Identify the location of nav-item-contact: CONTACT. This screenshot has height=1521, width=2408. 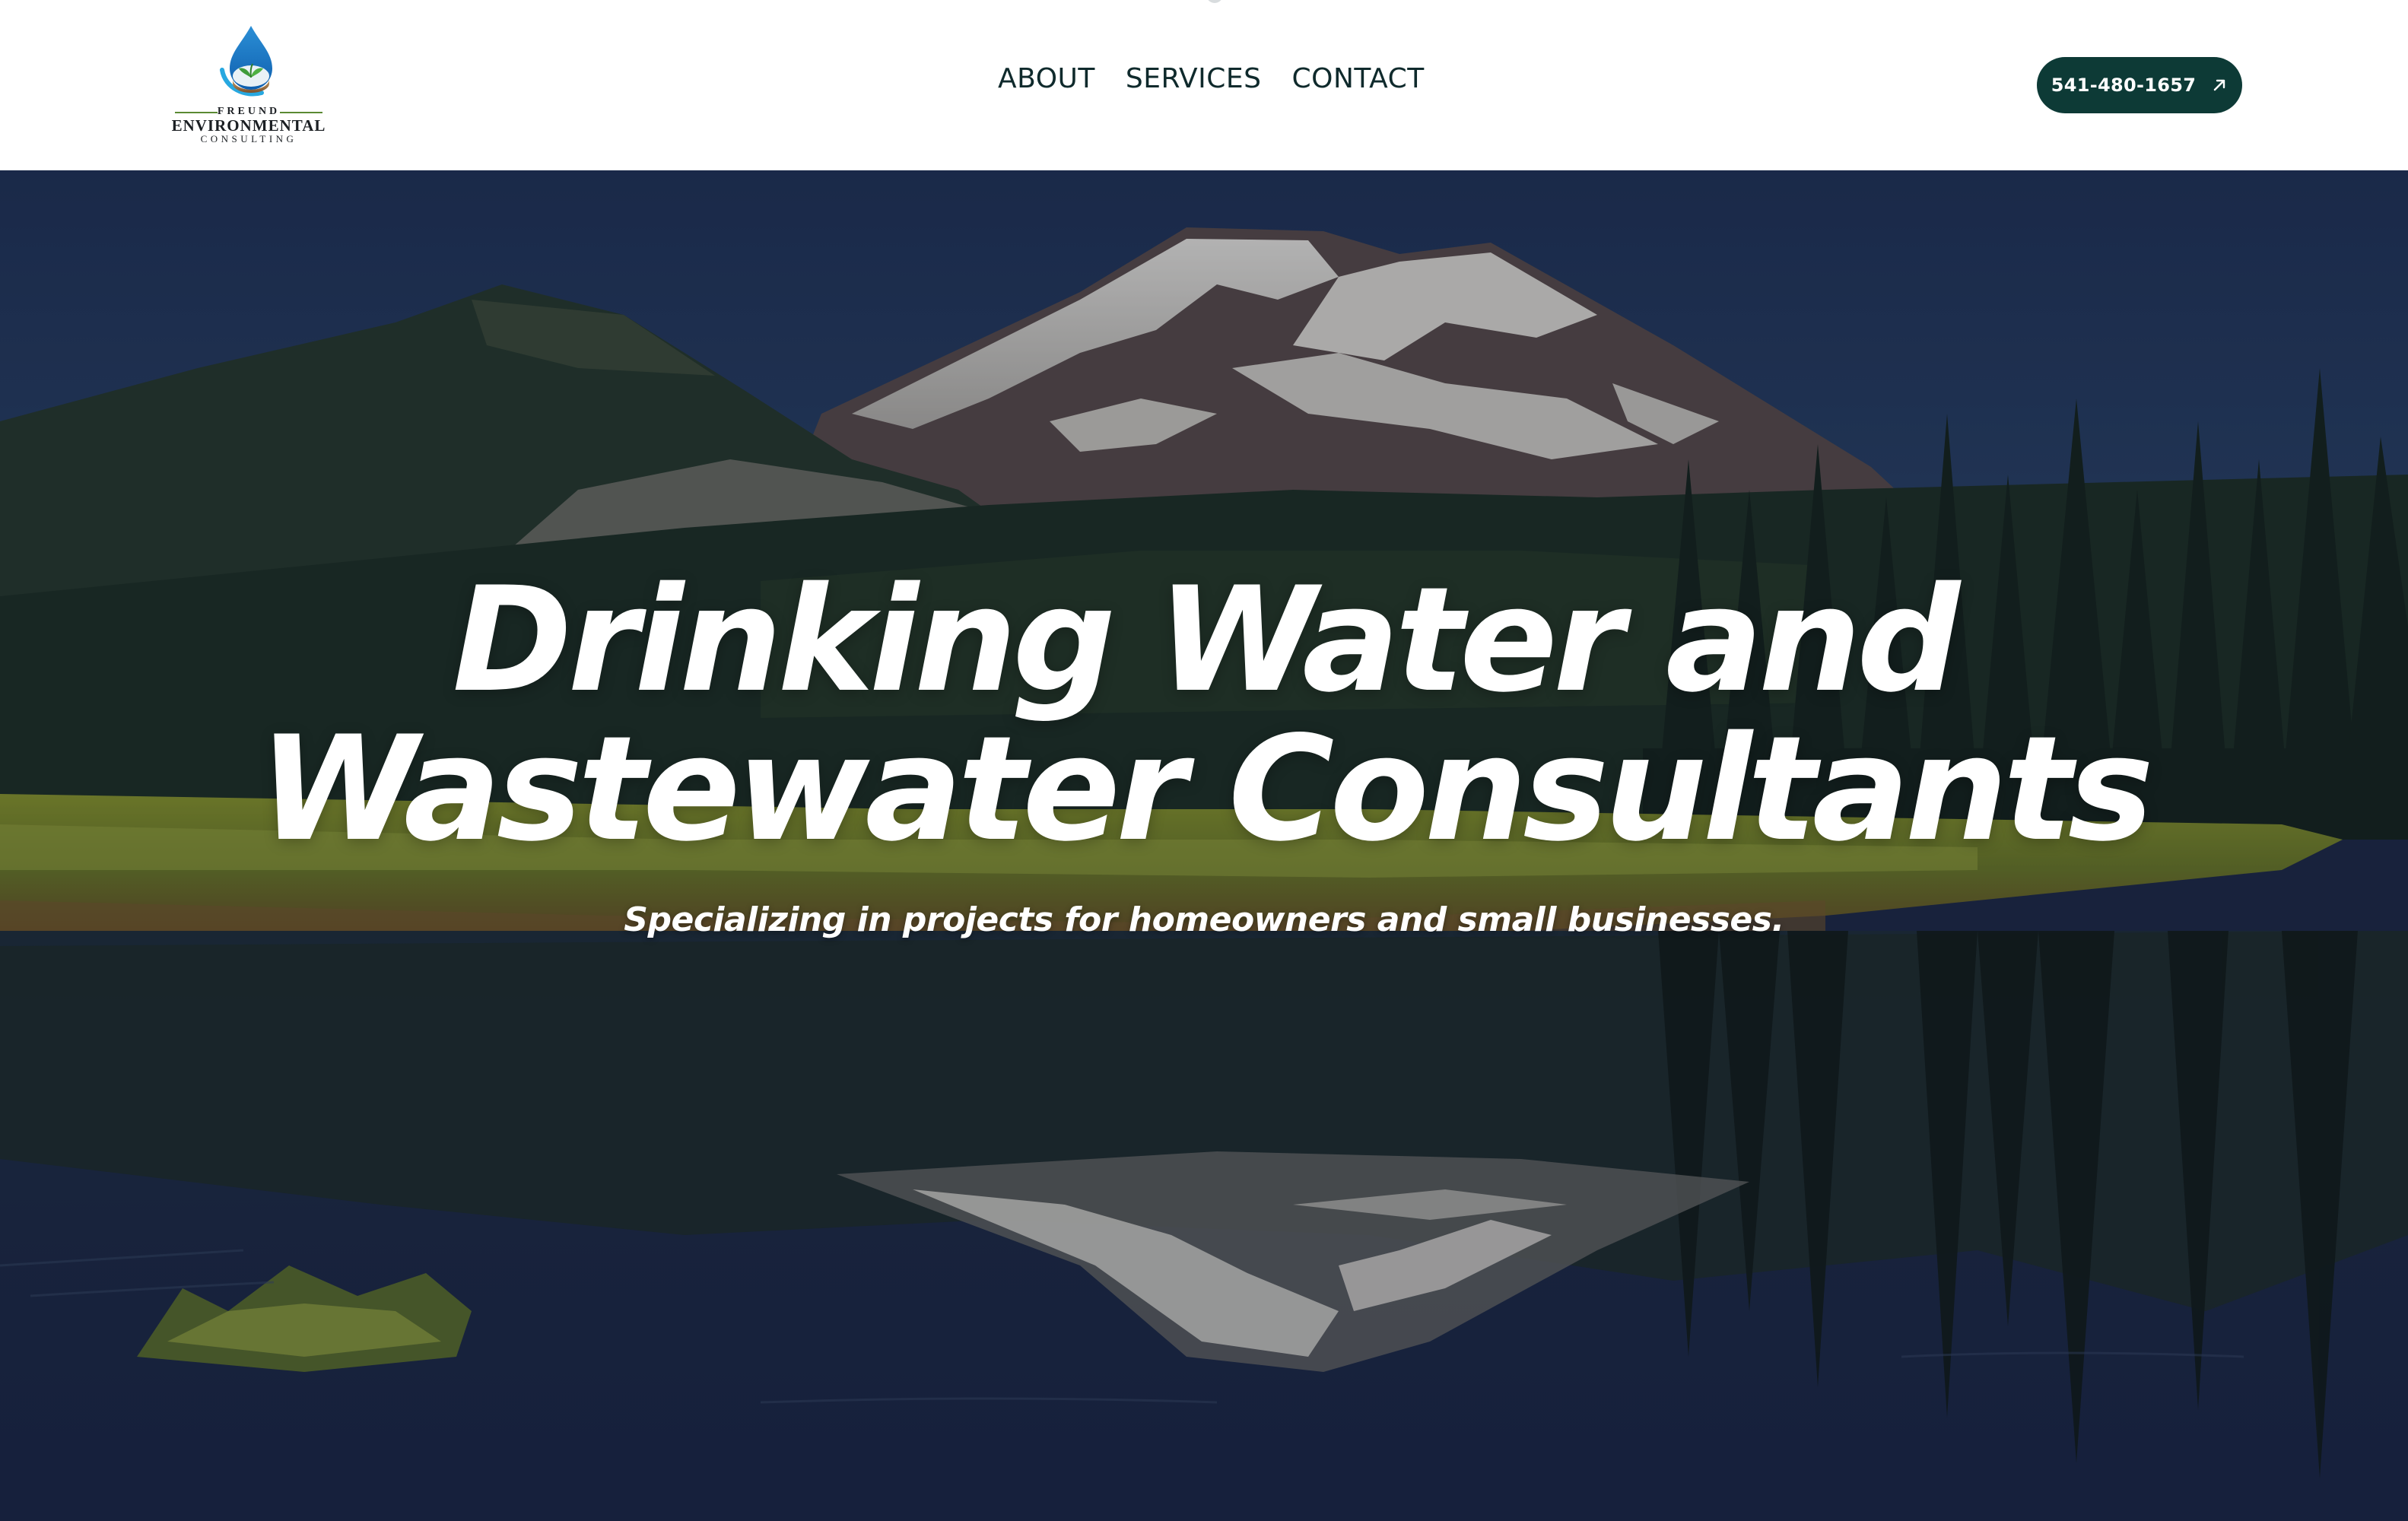
(1358, 78).